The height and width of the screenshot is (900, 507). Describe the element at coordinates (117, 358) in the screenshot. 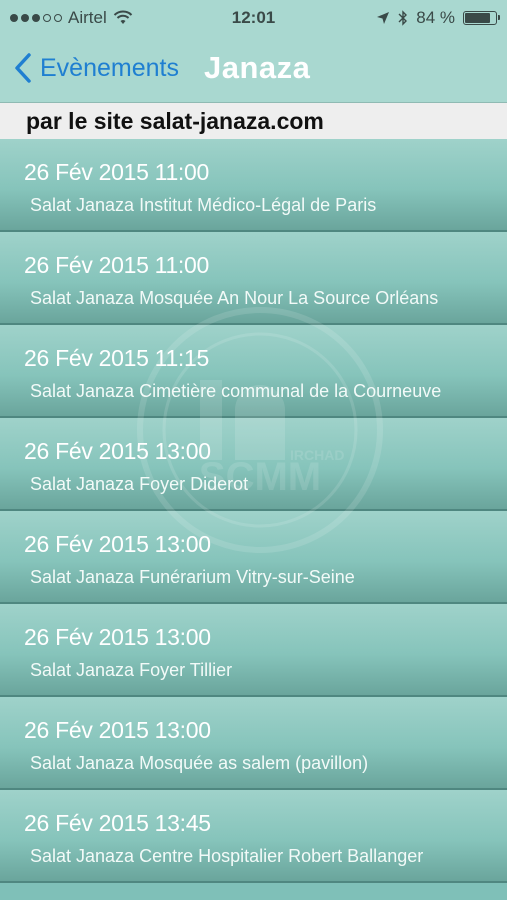

I see `event-date: 26 Fév 2015 11:15` at that location.